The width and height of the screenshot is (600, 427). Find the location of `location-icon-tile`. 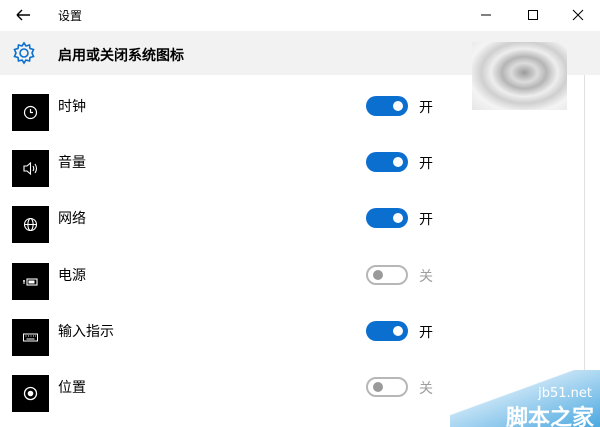

location-icon-tile is located at coordinates (30, 393).